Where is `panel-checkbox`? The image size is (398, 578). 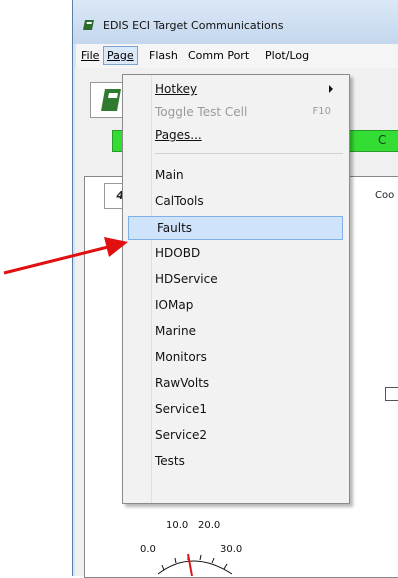
panel-checkbox is located at coordinates (391, 394).